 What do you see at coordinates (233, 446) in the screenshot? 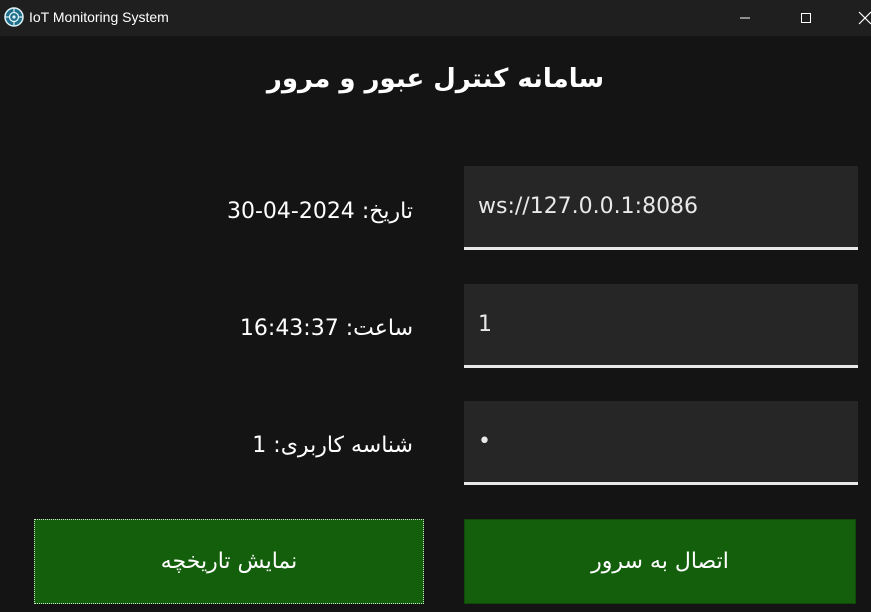
I see `user-id-display: شناسه کاربری: 1` at bounding box center [233, 446].